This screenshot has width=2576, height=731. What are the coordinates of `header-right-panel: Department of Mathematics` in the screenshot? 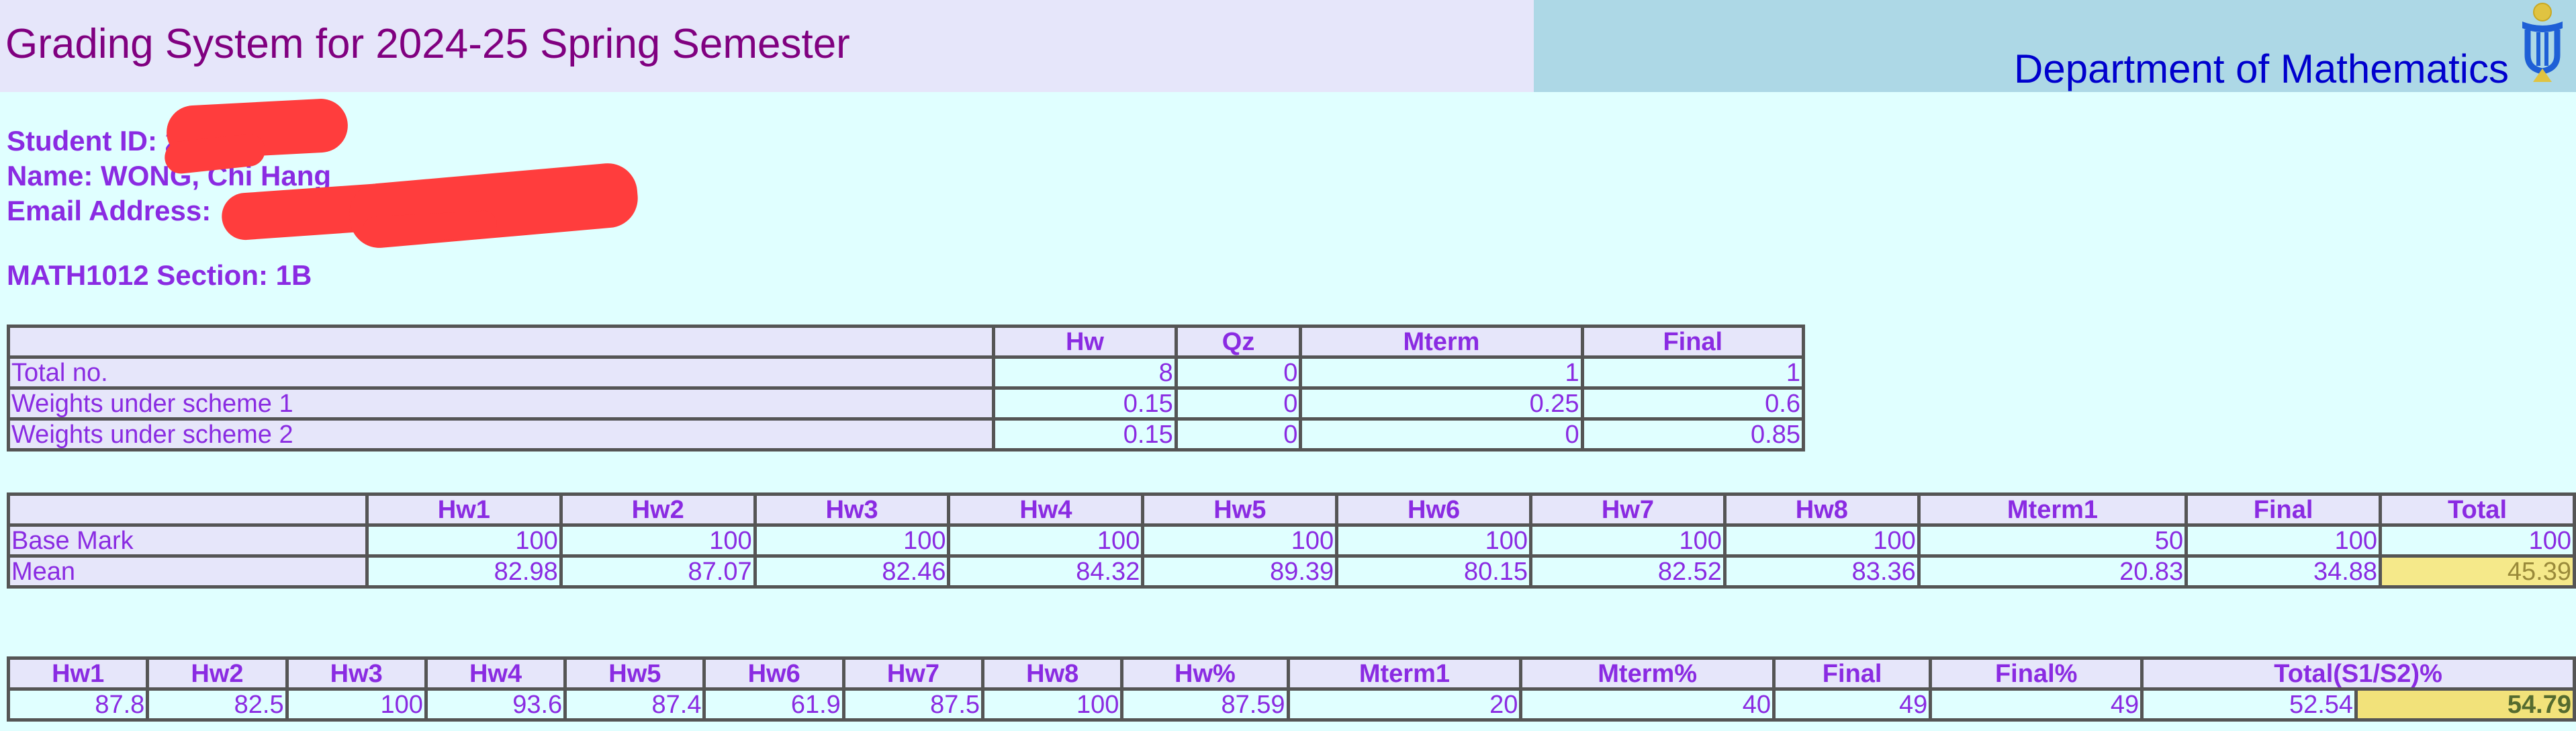 It's located at (2055, 46).